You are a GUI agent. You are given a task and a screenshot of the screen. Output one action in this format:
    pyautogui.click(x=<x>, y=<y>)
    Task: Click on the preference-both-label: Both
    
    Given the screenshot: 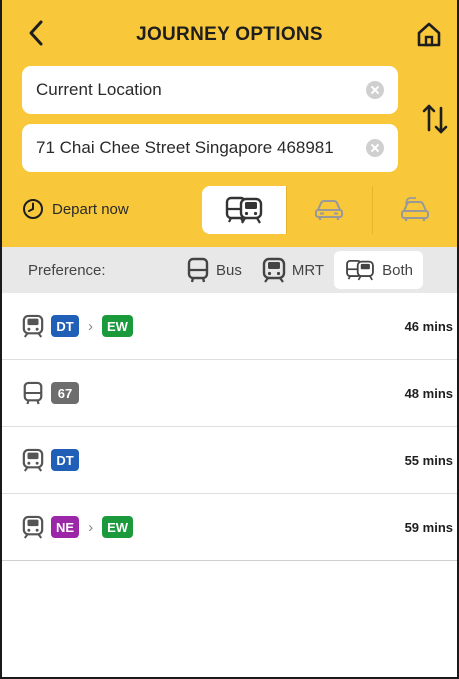 What is the action you would take?
    pyautogui.click(x=397, y=270)
    